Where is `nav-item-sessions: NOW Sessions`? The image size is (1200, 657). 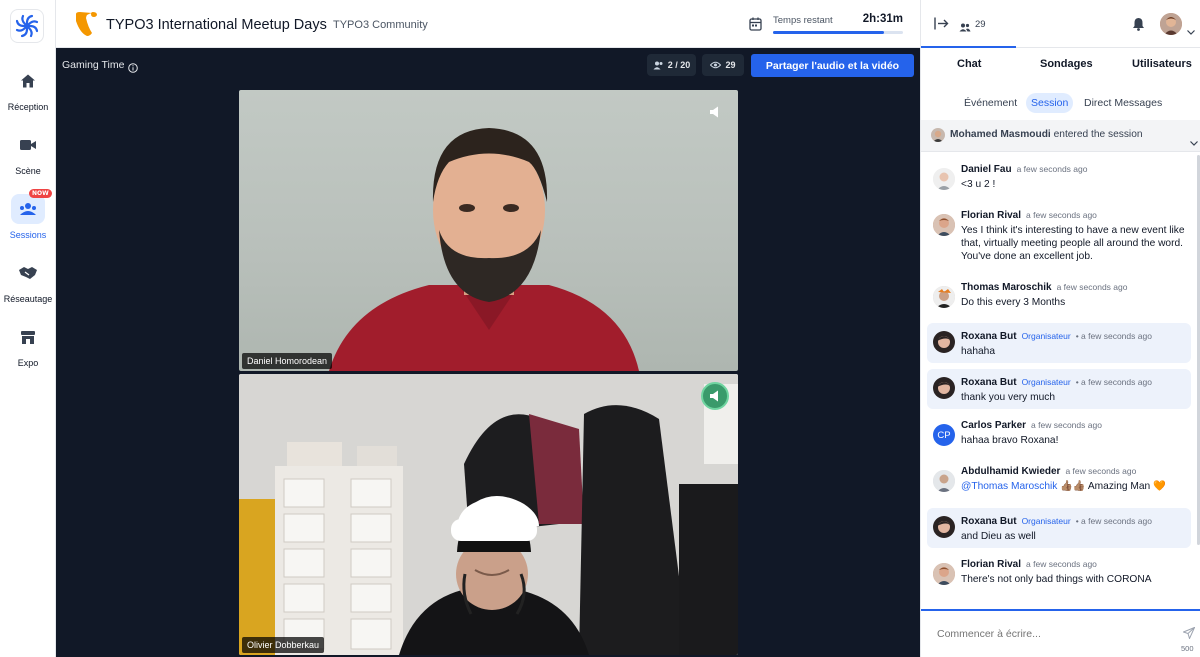 nav-item-sessions: NOW Sessions is located at coordinates (28, 214).